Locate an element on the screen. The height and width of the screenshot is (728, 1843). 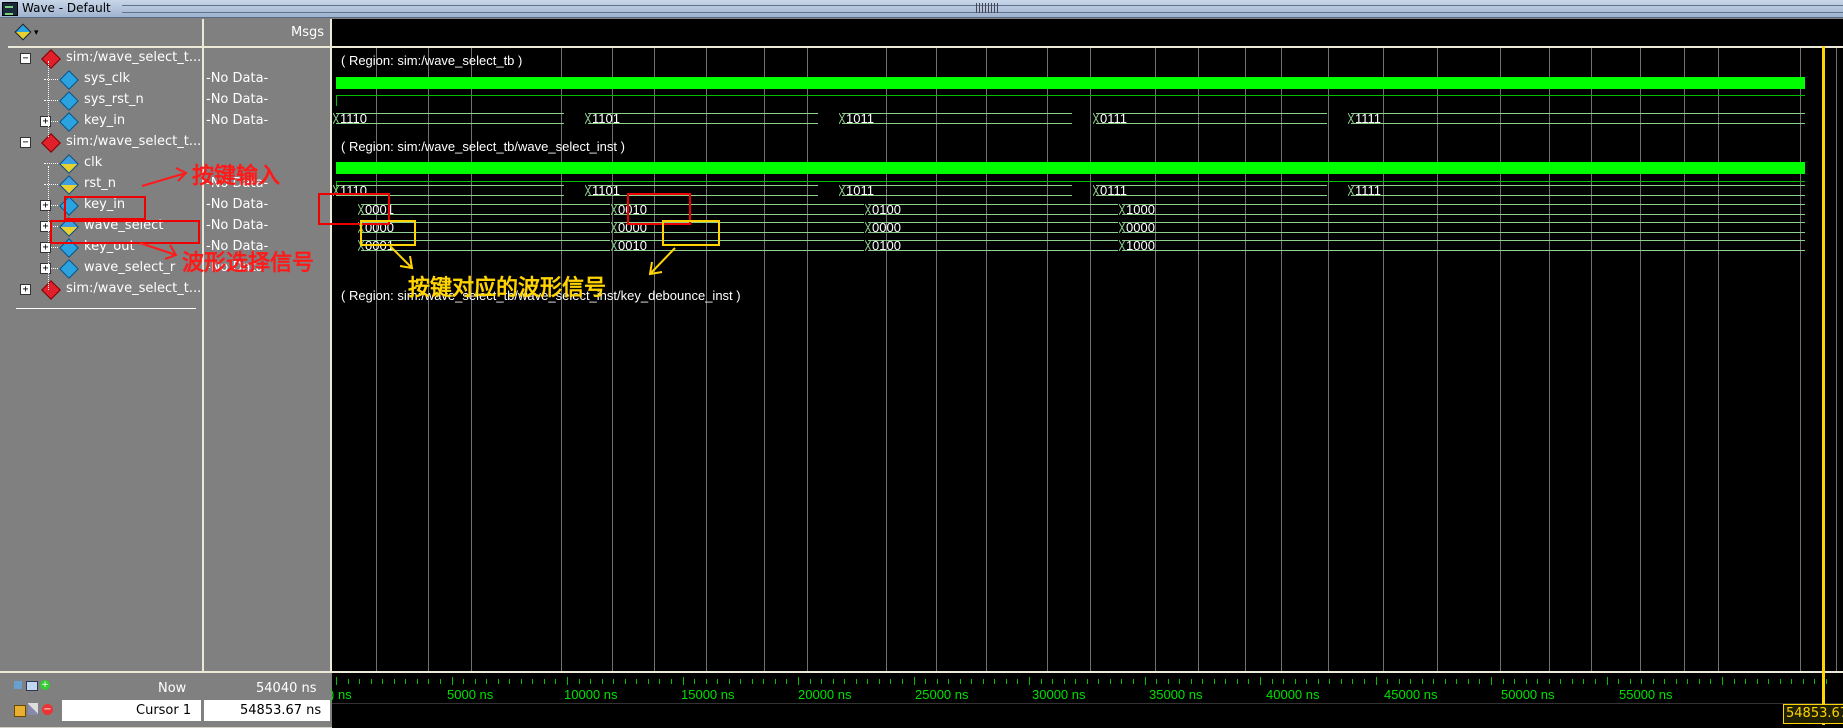
signal-row: + wave_select_r is located at coordinates (105, 268).